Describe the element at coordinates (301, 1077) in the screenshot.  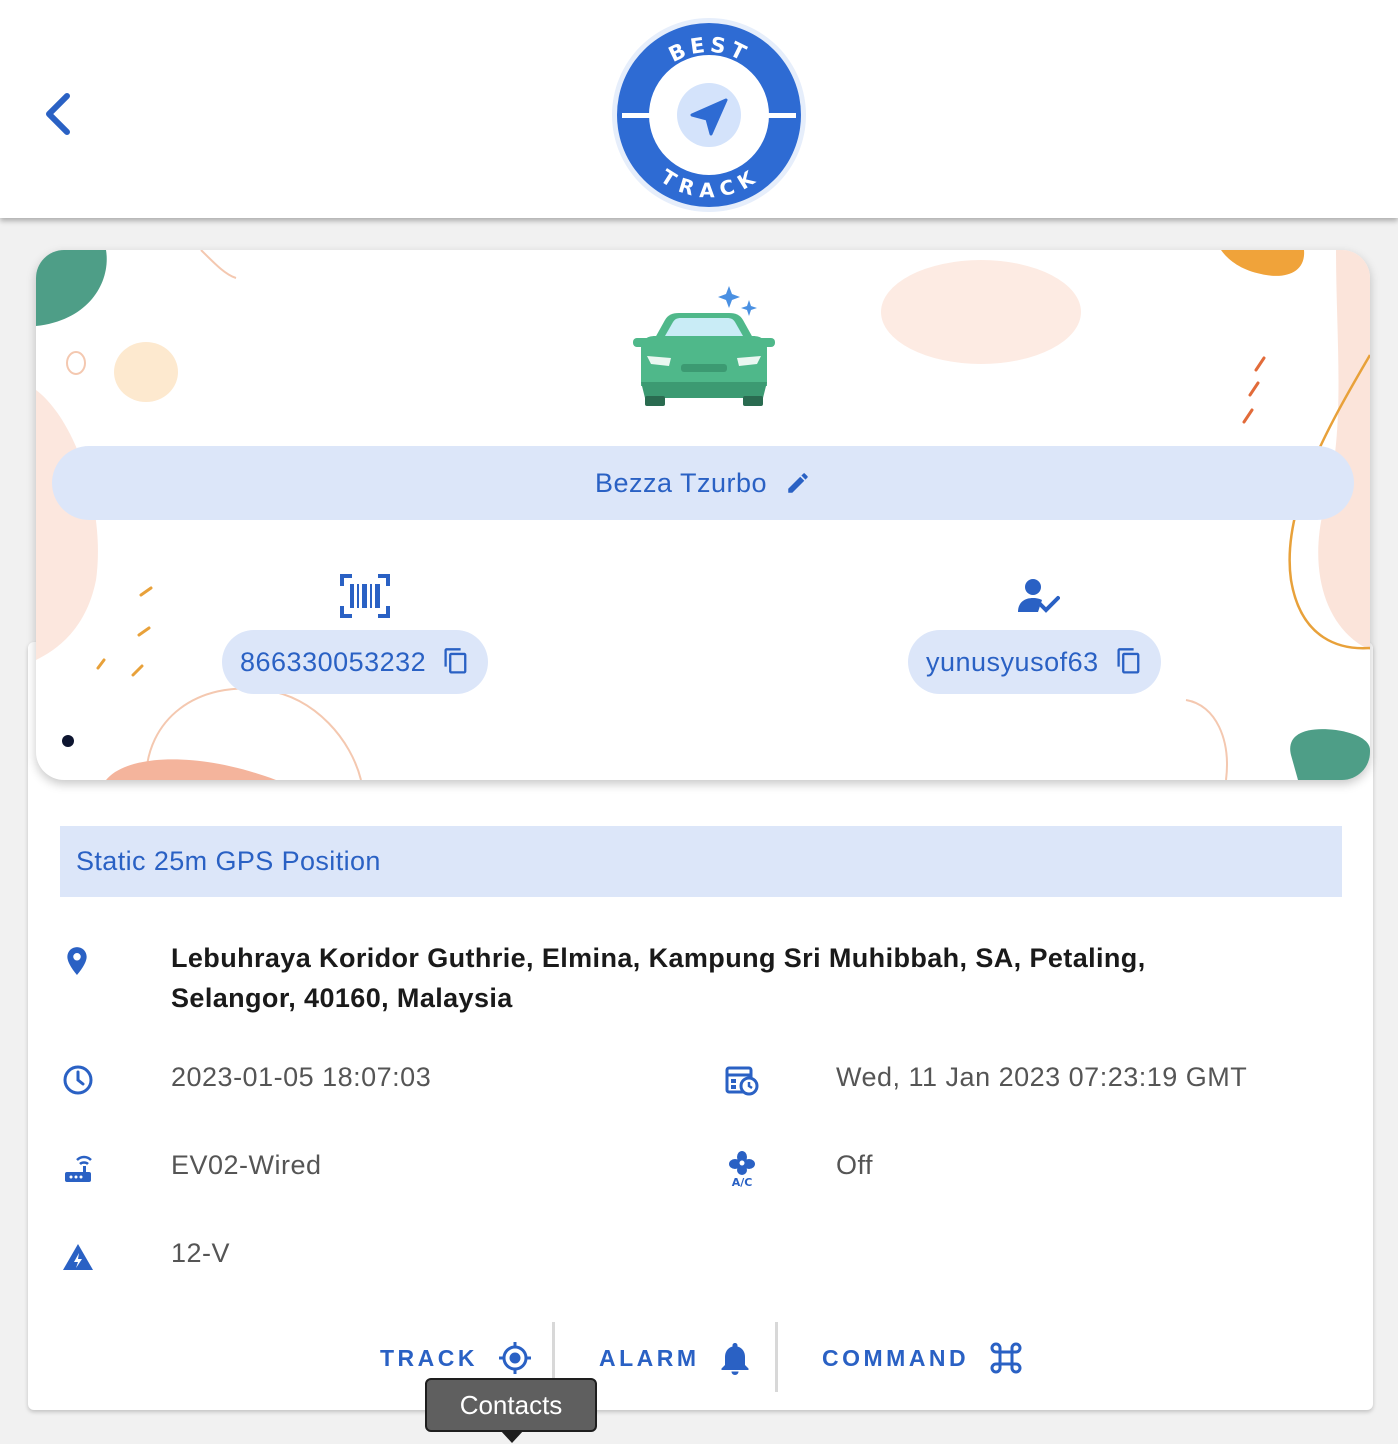
I see `gps-time: 2023-01-05 18:07:03` at that location.